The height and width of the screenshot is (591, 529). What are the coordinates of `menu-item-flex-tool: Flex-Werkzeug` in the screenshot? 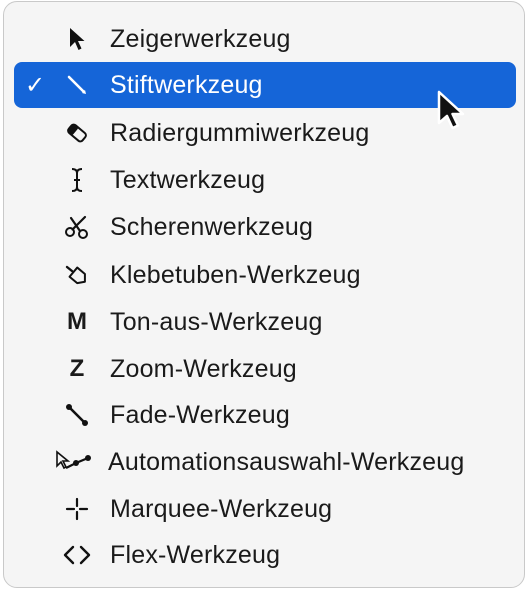 It's located at (265, 555).